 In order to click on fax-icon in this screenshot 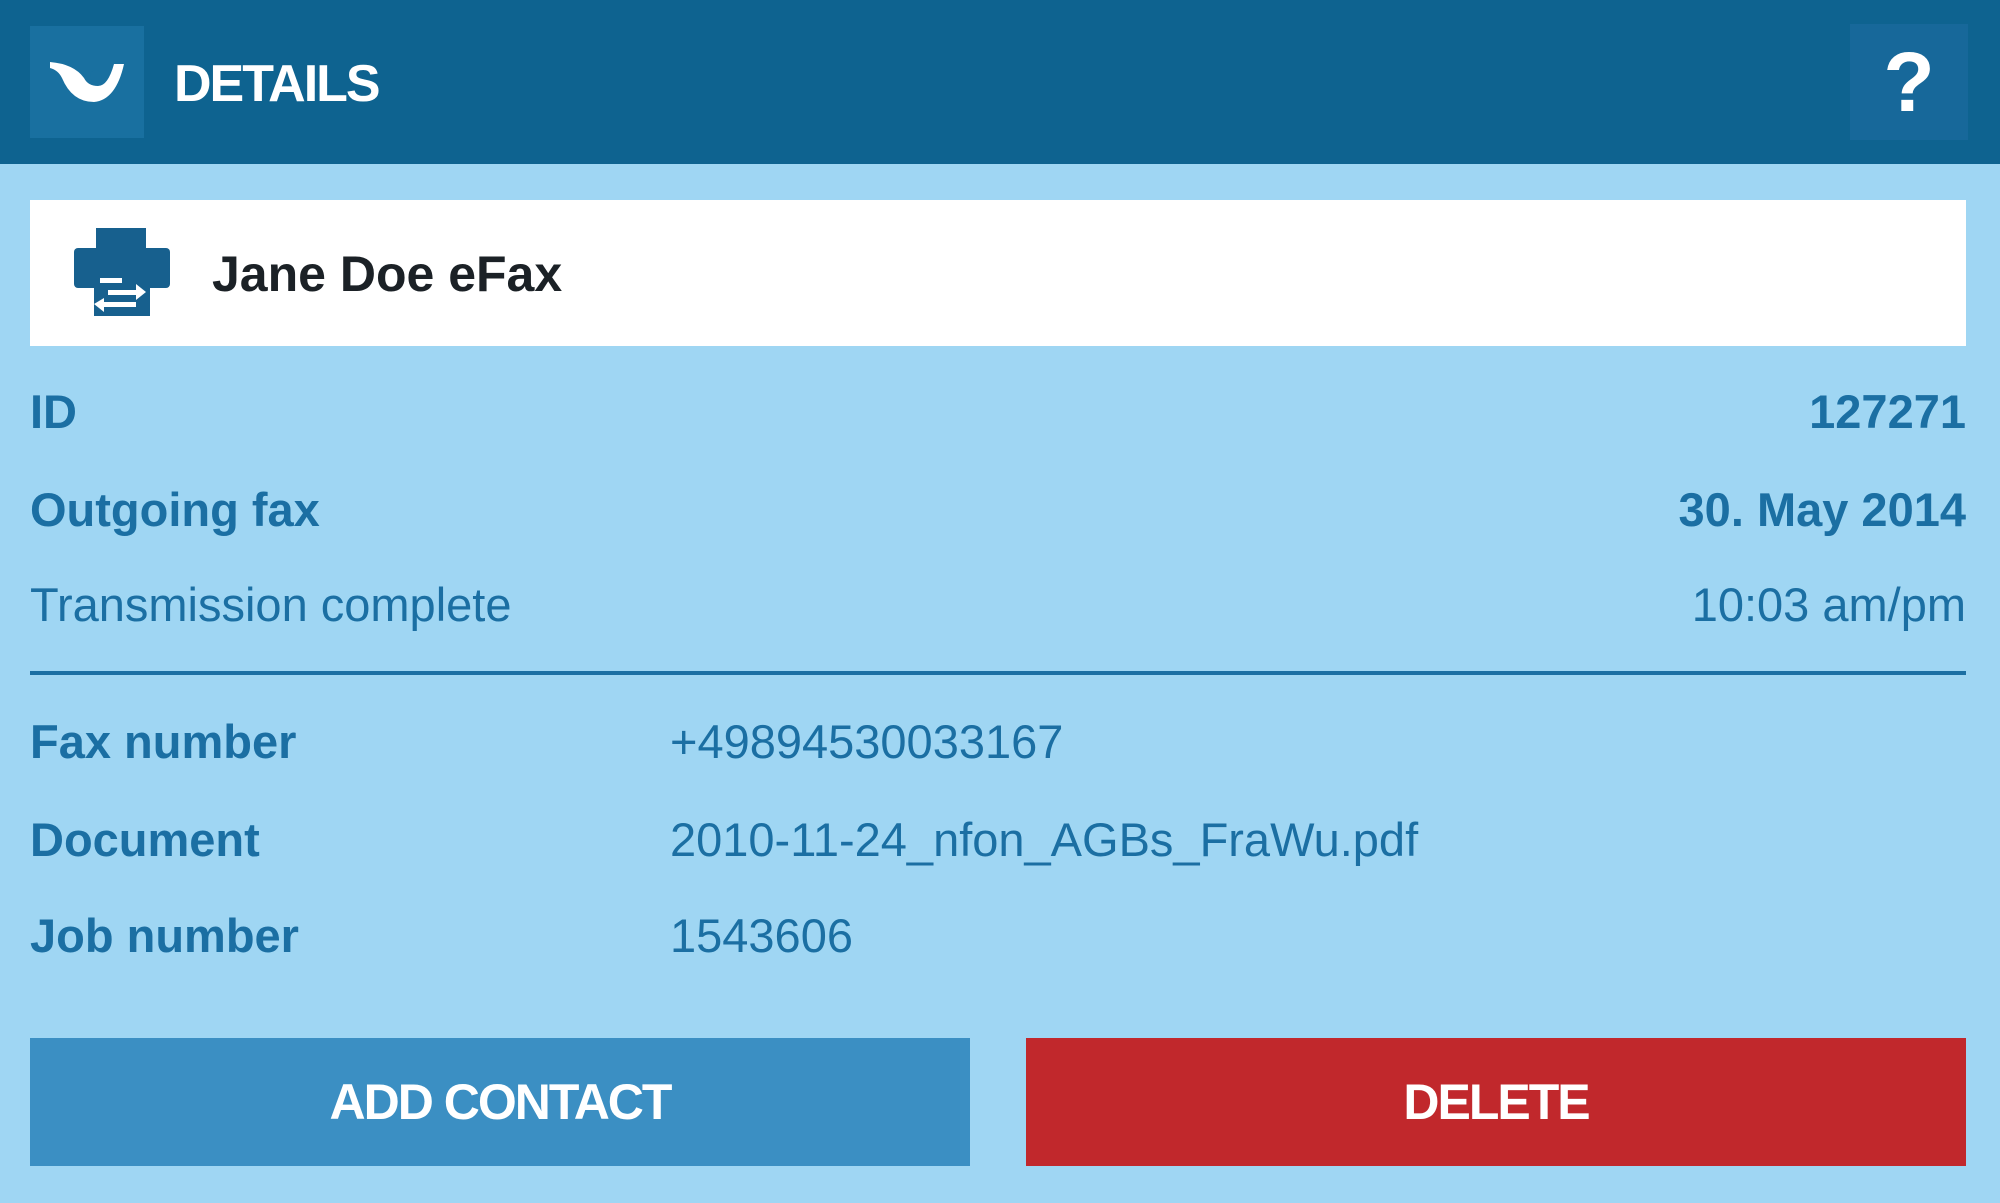, I will do `click(122, 272)`.